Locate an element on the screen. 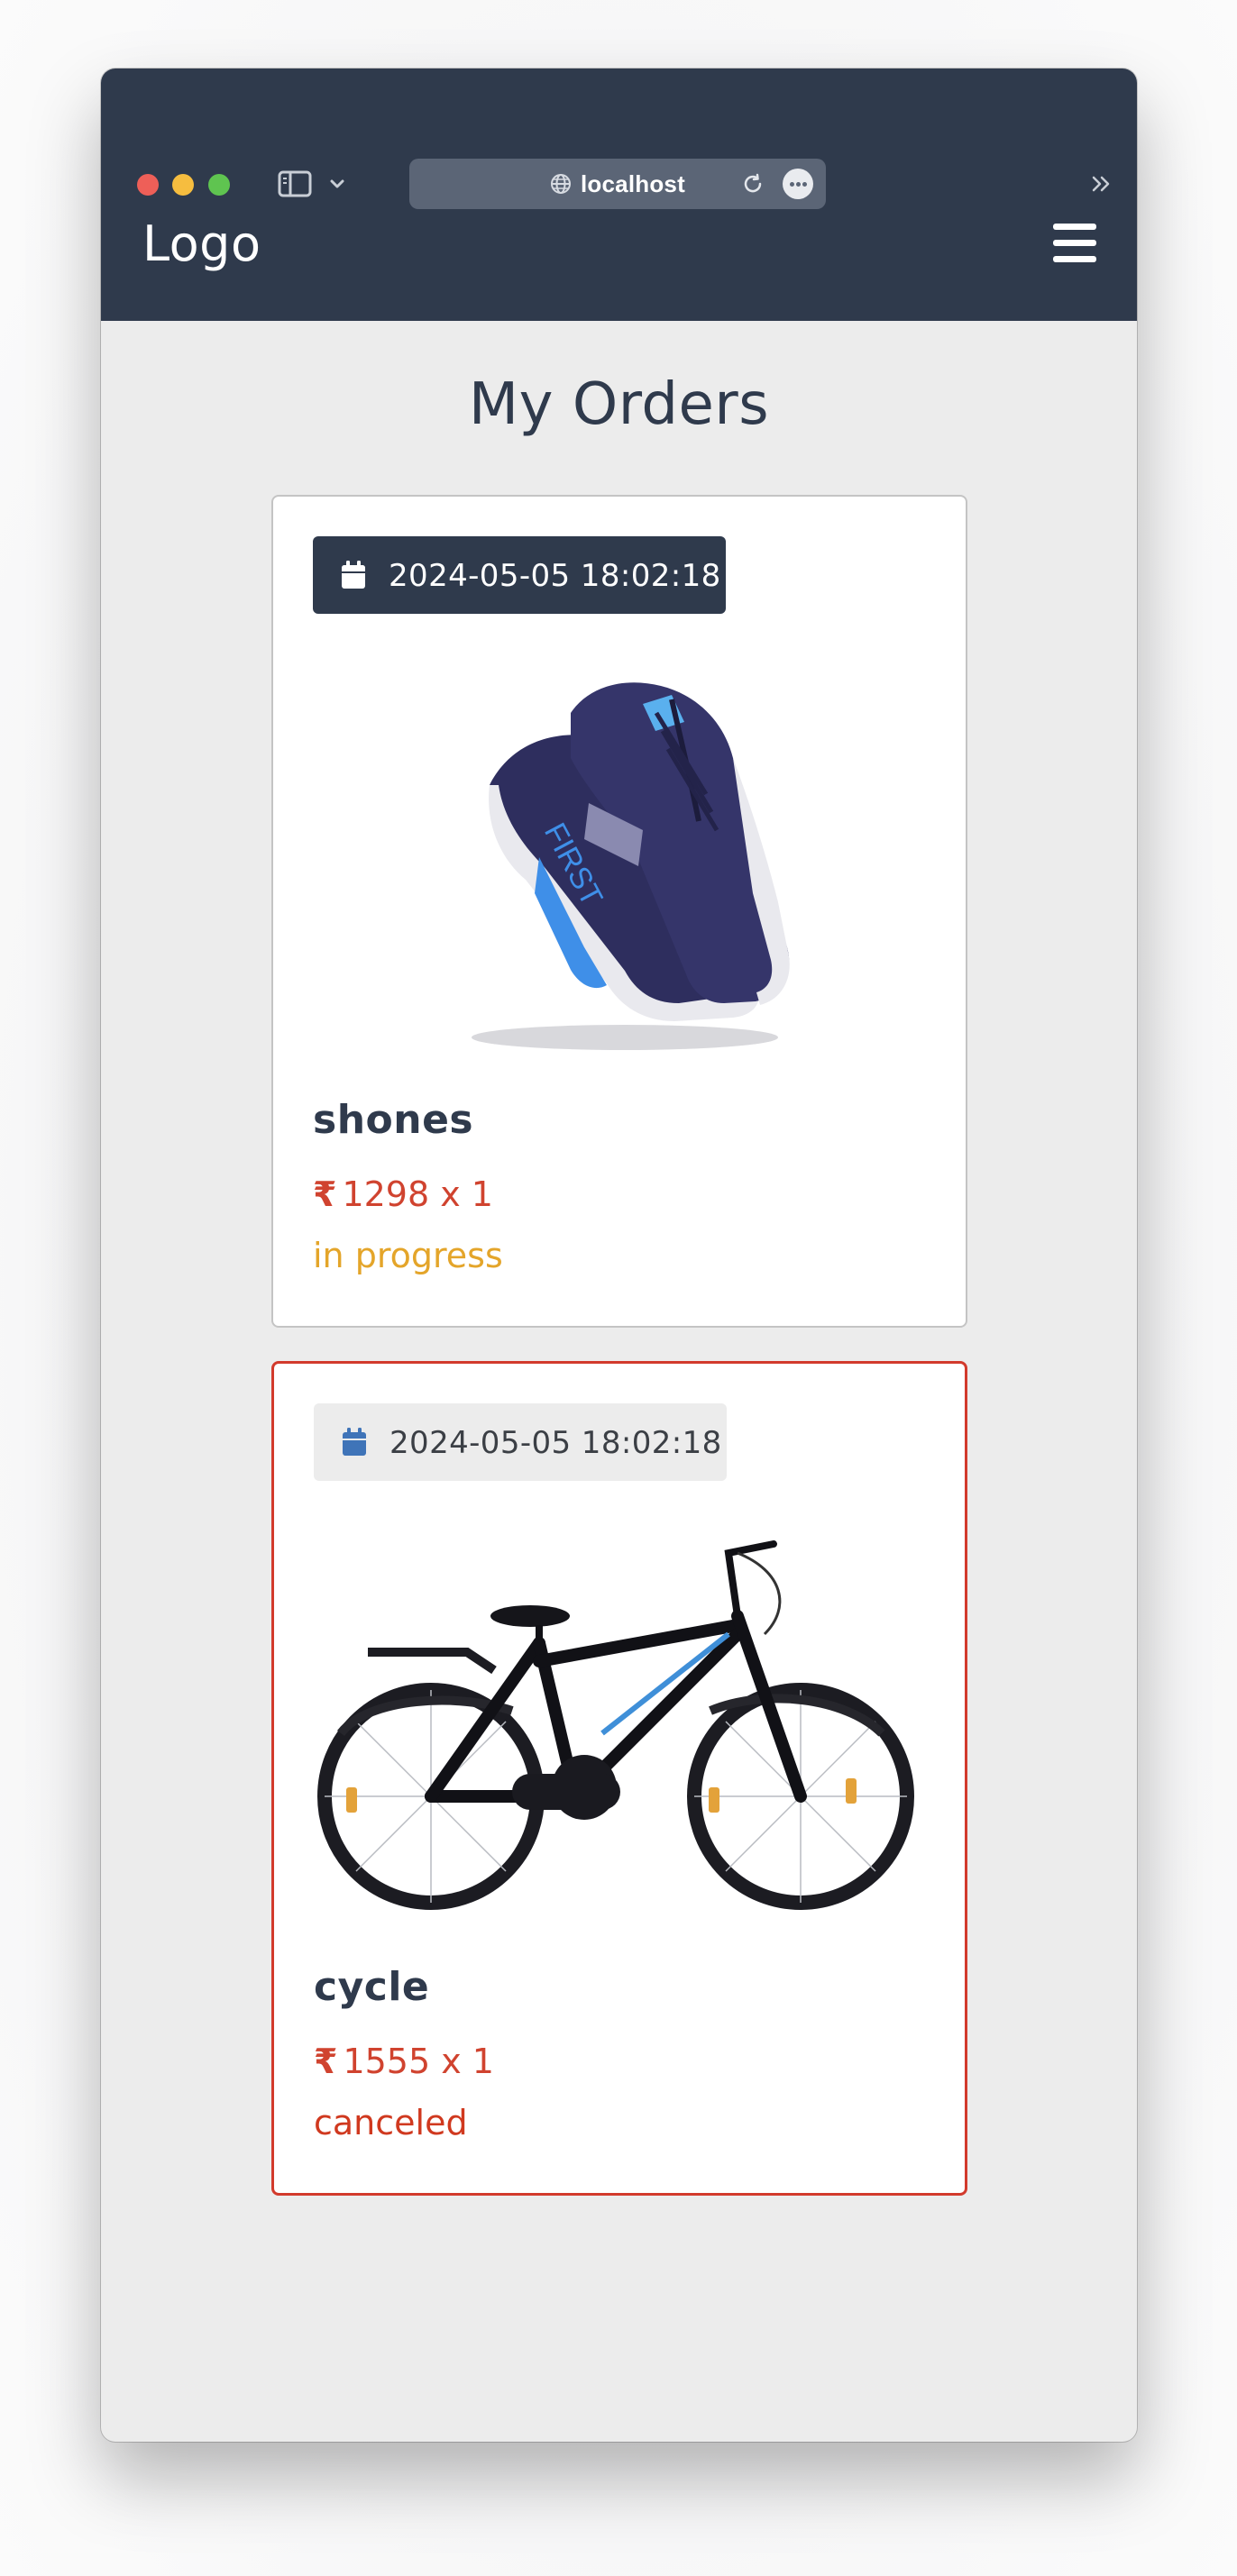 This screenshot has height=2576, width=1237. maximize-window-button is located at coordinates (219, 185).